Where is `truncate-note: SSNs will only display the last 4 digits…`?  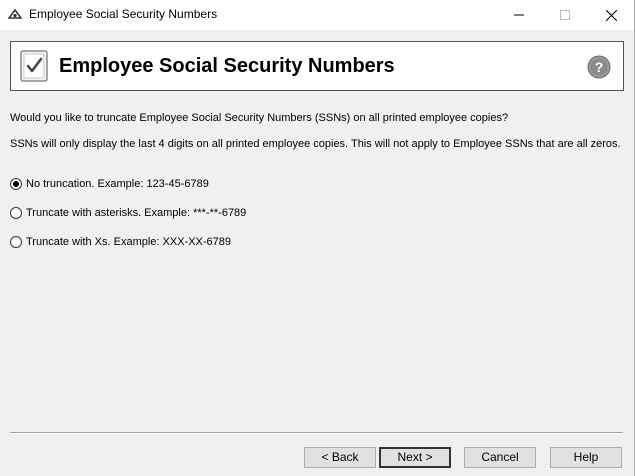 truncate-note: SSNs will only display the last 4 digits… is located at coordinates (315, 144).